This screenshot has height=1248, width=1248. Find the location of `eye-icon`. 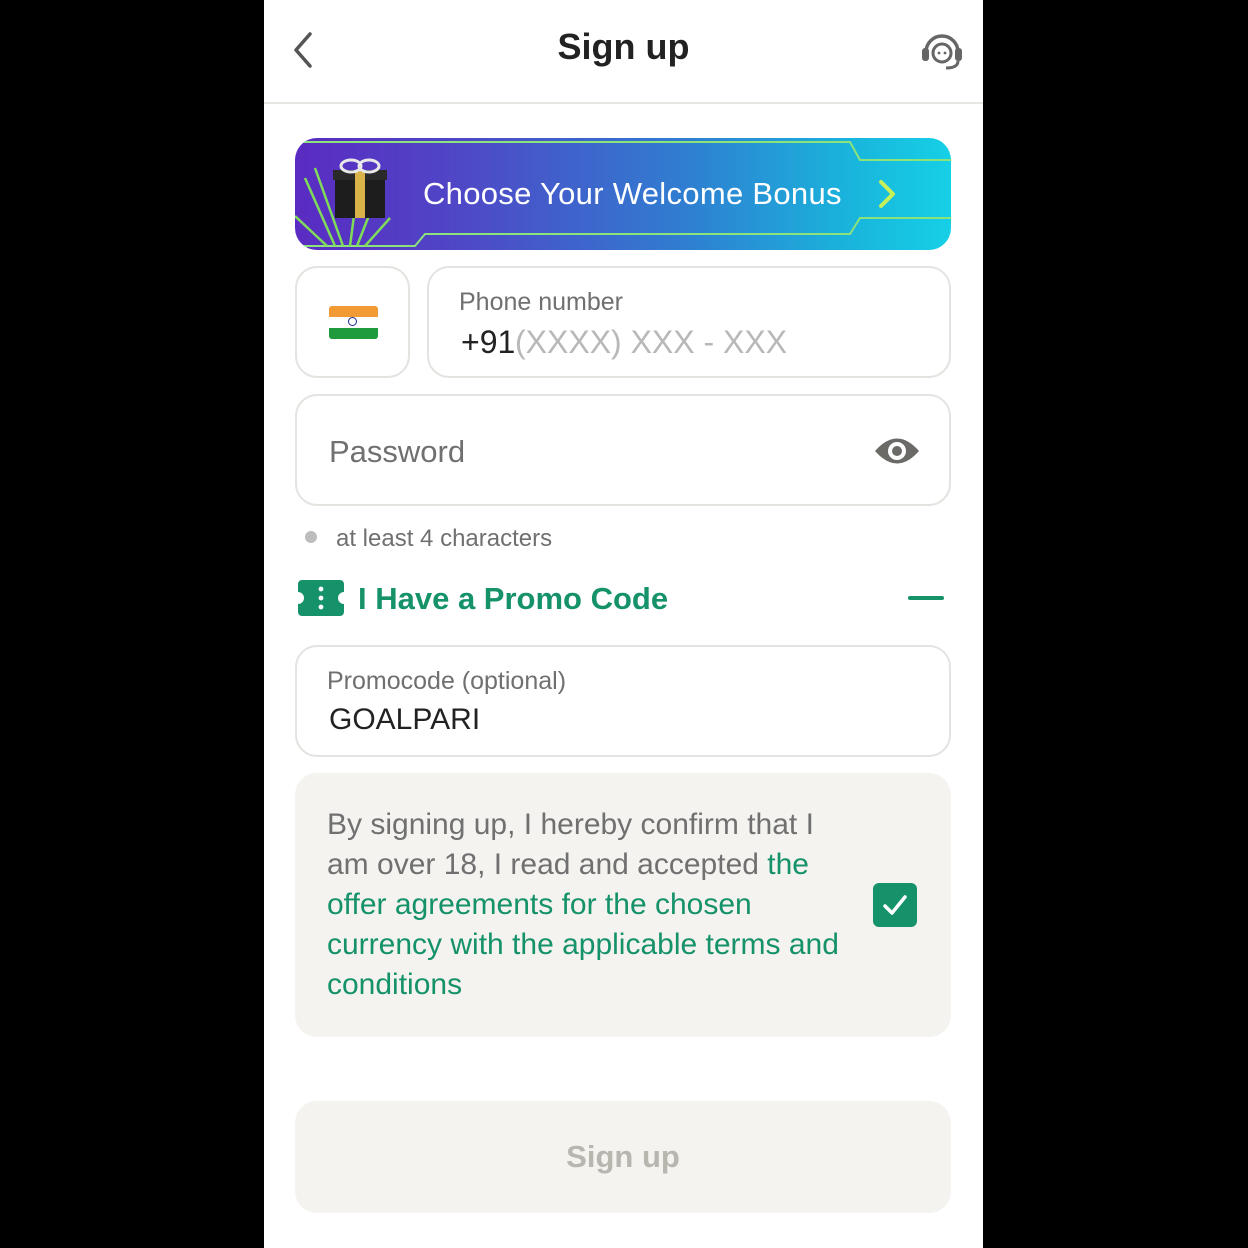

eye-icon is located at coordinates (897, 451).